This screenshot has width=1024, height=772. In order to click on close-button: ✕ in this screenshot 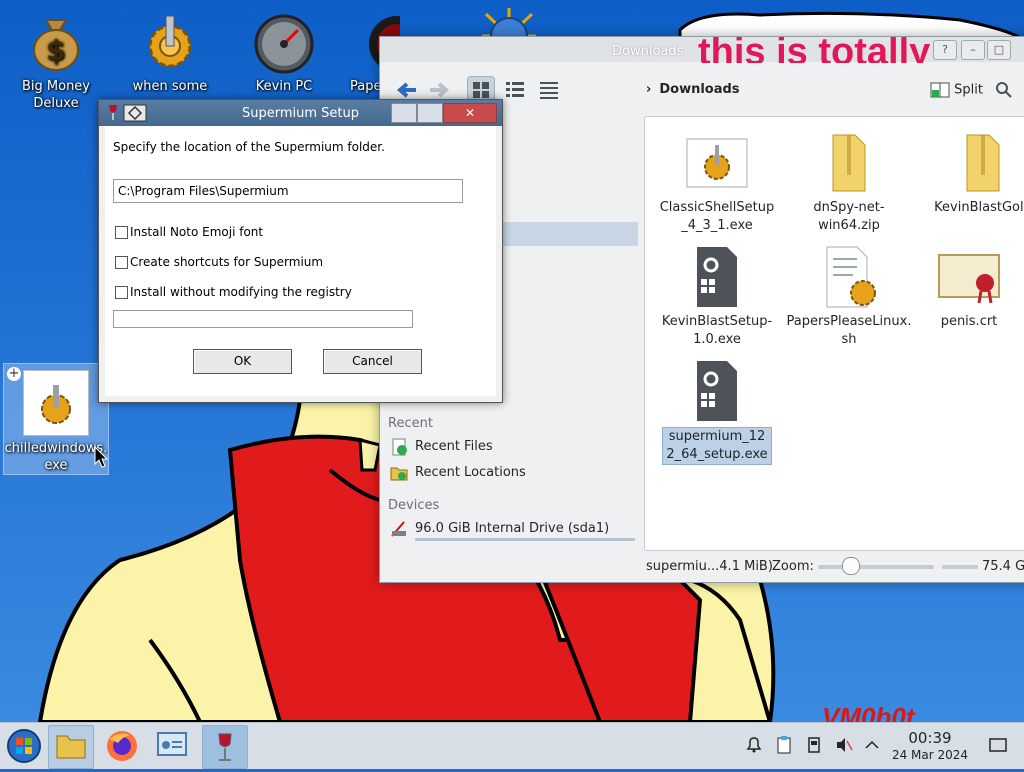, I will do `click(470, 113)`.